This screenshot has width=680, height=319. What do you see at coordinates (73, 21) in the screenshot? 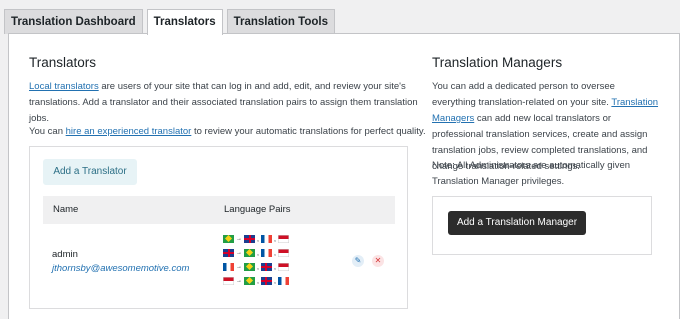
I see `tab-translation-dashboard: Translation Dashboard` at bounding box center [73, 21].